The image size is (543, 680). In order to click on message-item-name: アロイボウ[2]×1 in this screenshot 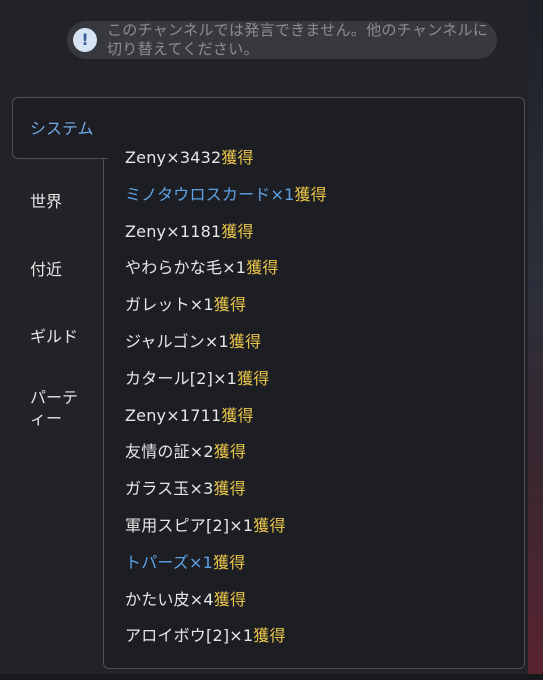, I will do `click(189, 636)`.